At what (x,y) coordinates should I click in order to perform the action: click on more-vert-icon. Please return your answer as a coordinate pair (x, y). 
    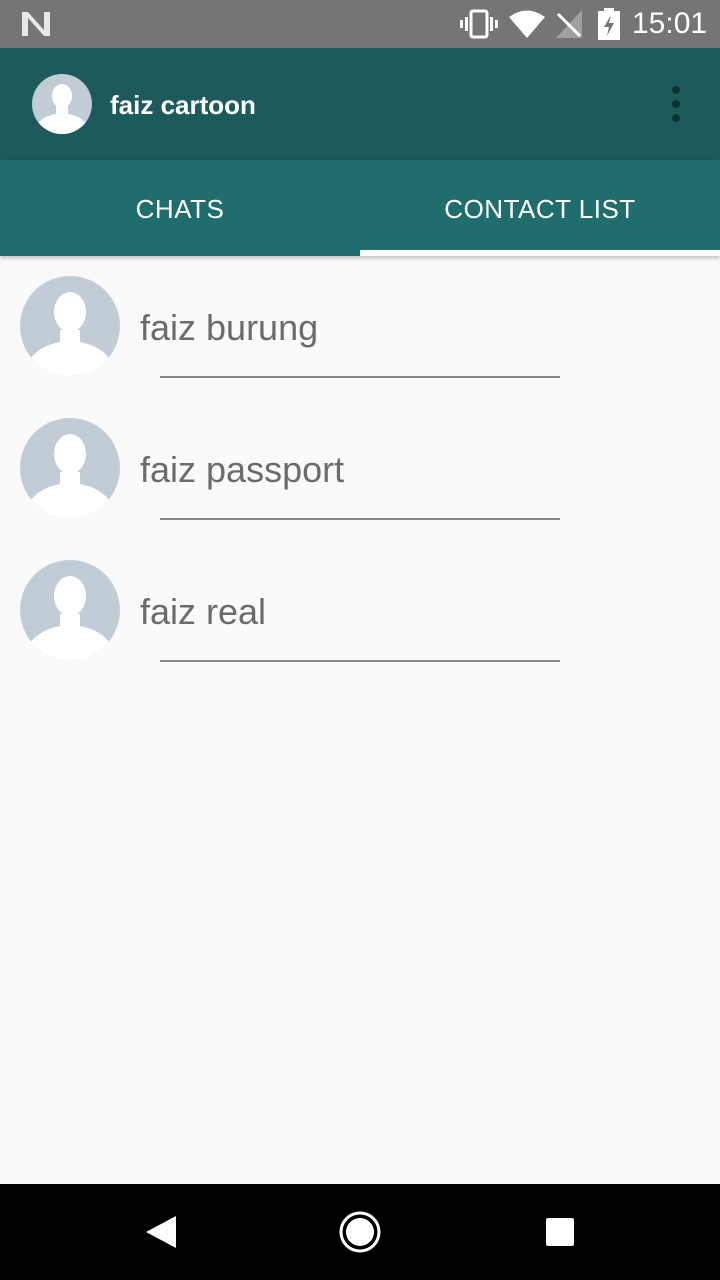
    Looking at the image, I should click on (676, 104).